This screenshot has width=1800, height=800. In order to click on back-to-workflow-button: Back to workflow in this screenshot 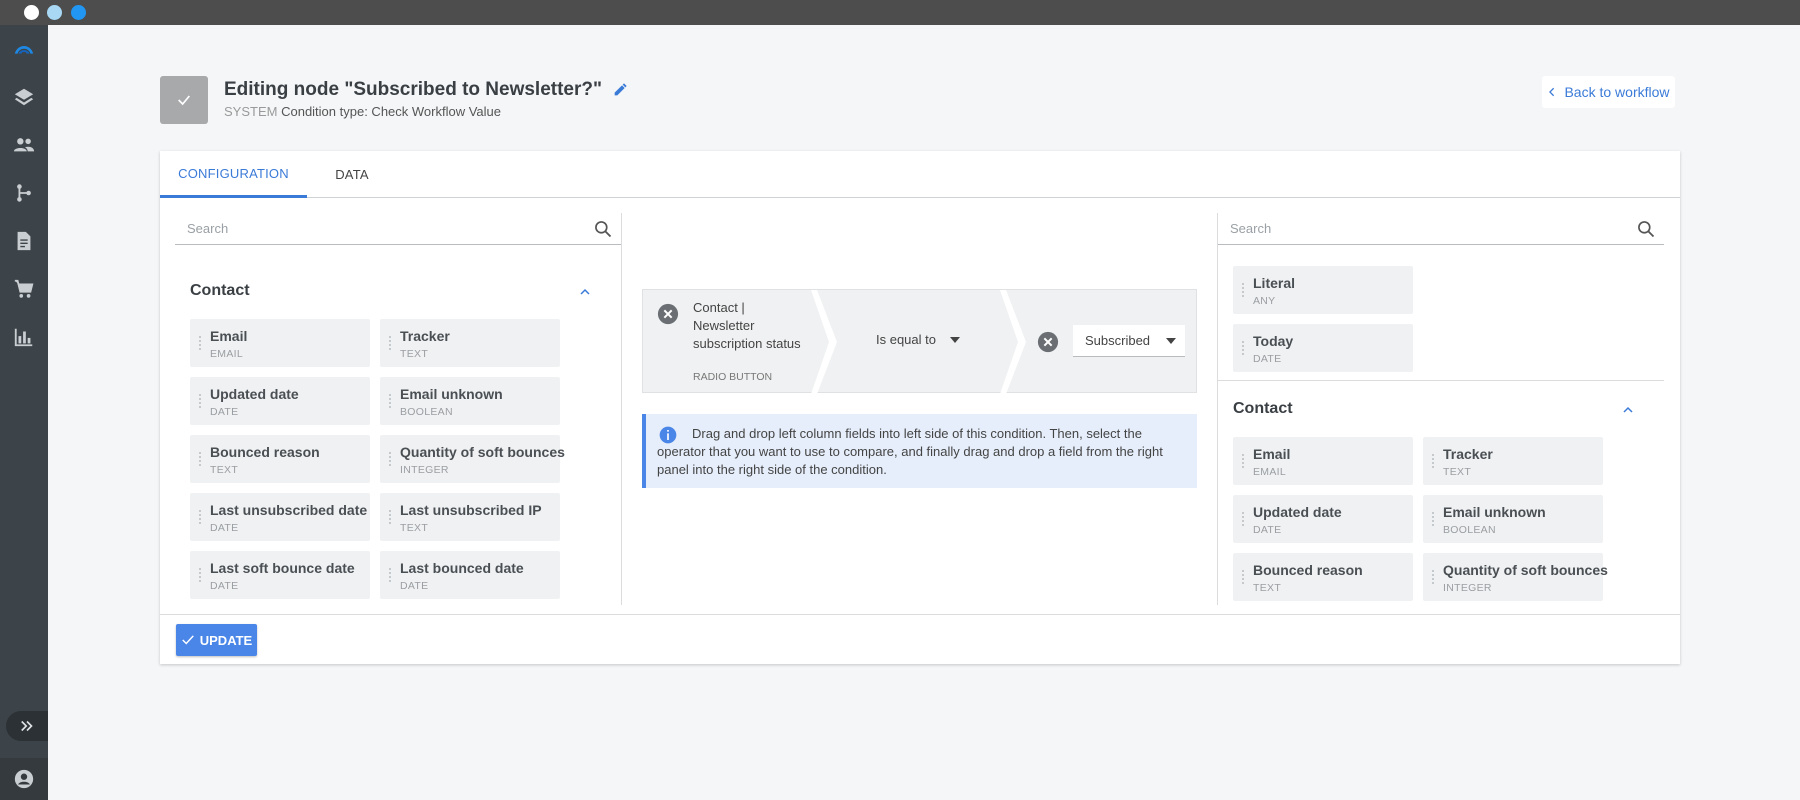, I will do `click(1608, 92)`.